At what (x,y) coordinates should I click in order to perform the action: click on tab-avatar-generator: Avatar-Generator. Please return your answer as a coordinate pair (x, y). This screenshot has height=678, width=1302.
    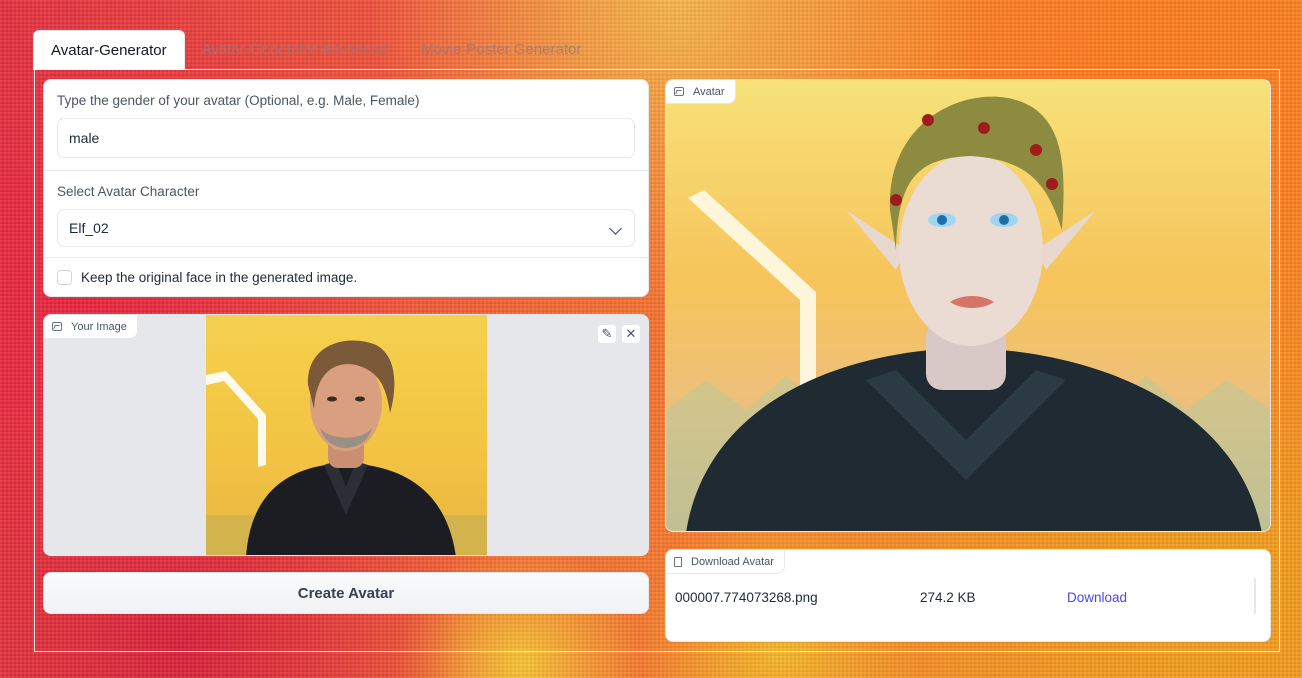
    Looking at the image, I should click on (109, 50).